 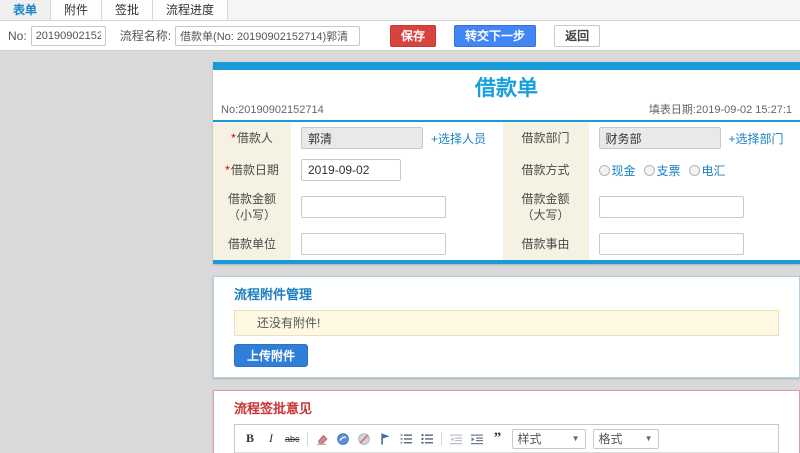 I want to click on save-button: 保存, so click(x=413, y=35).